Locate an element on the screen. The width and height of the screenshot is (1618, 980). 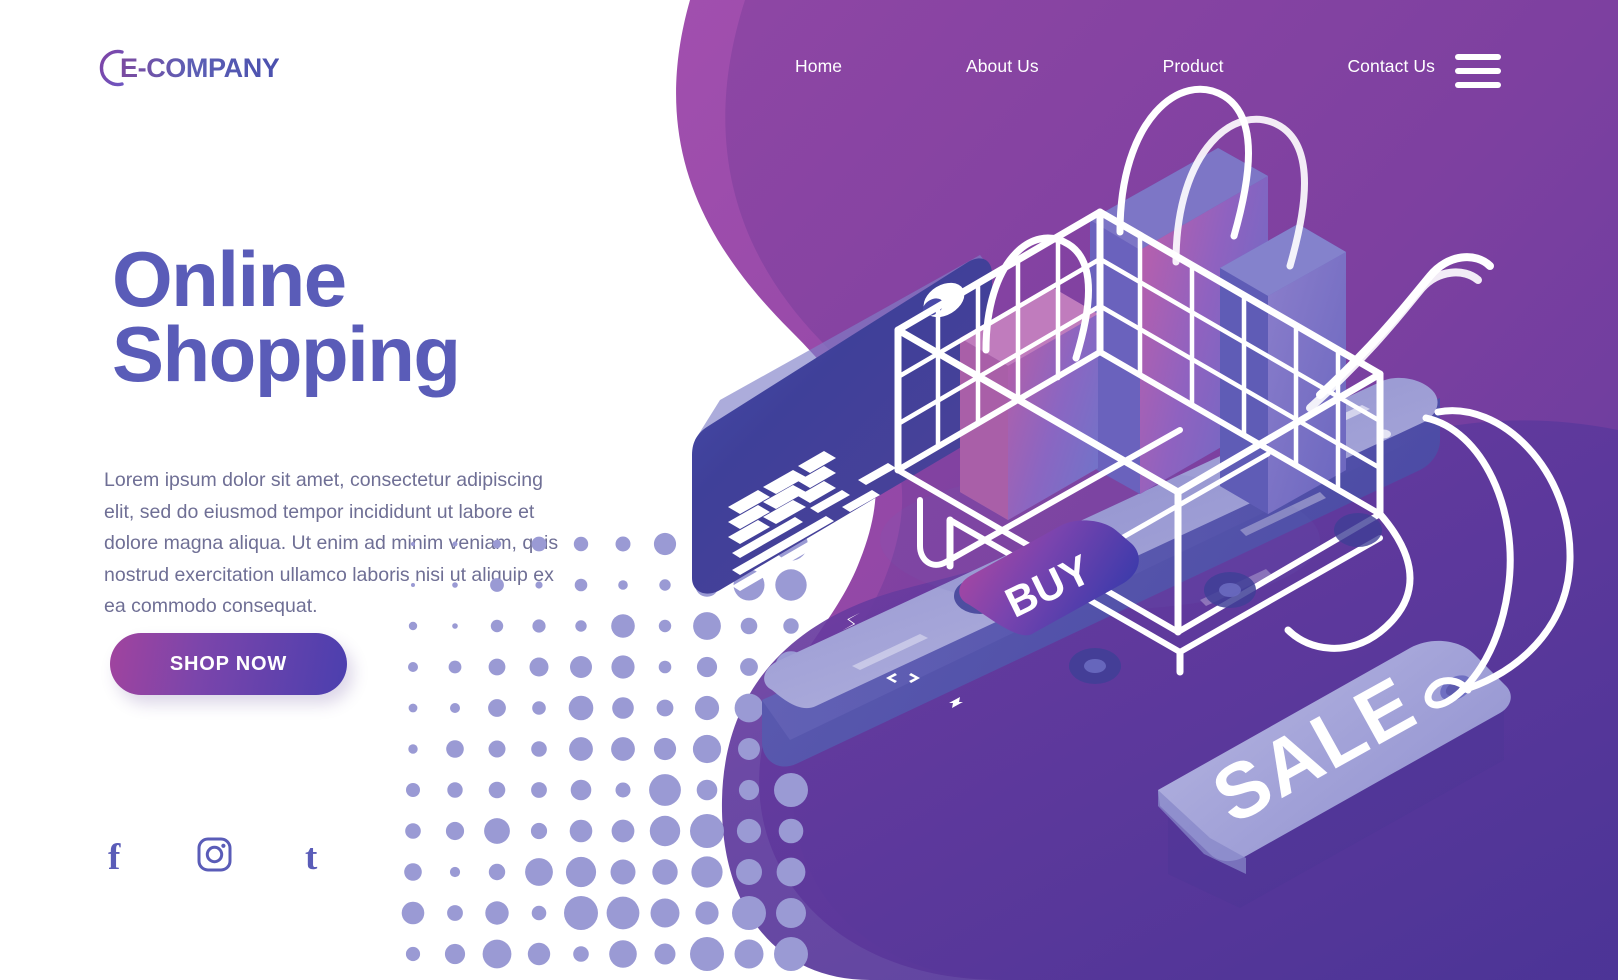
social-links: f t is located at coordinates (225, 859).